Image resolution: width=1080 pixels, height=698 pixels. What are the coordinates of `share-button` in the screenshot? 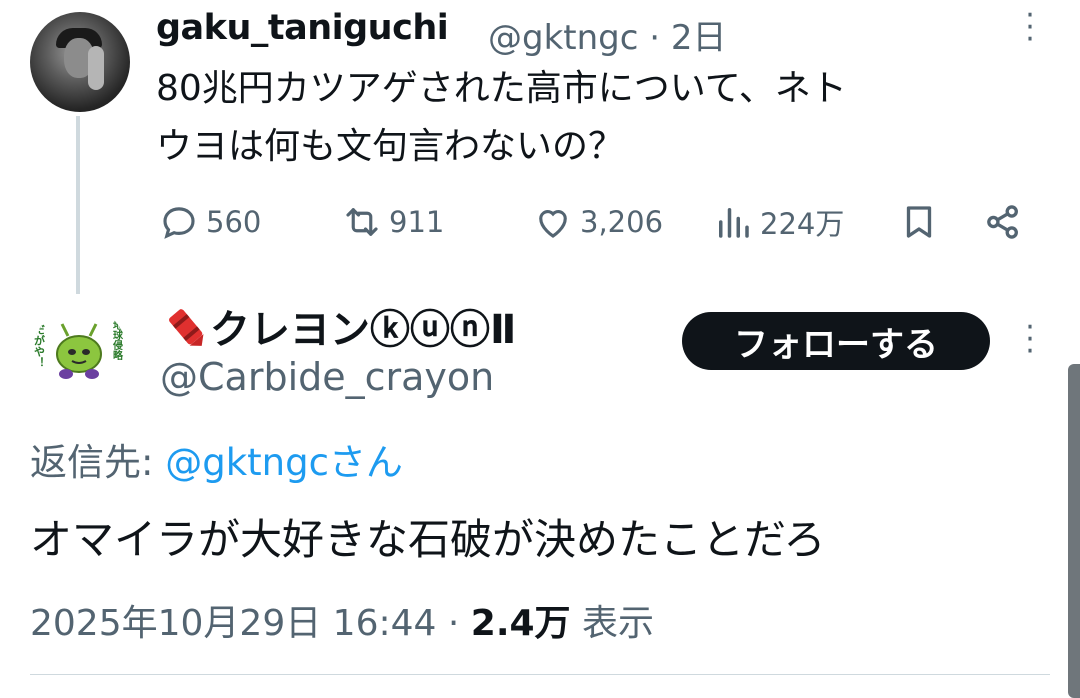 It's located at (1003, 222).